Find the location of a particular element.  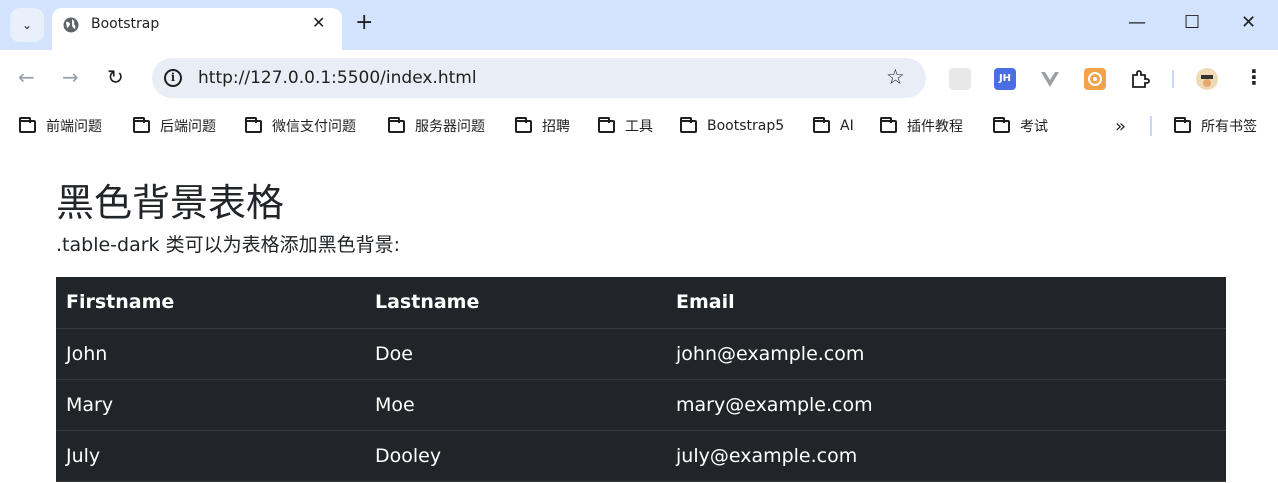

cell-lastname: Moe is located at coordinates (515, 405).